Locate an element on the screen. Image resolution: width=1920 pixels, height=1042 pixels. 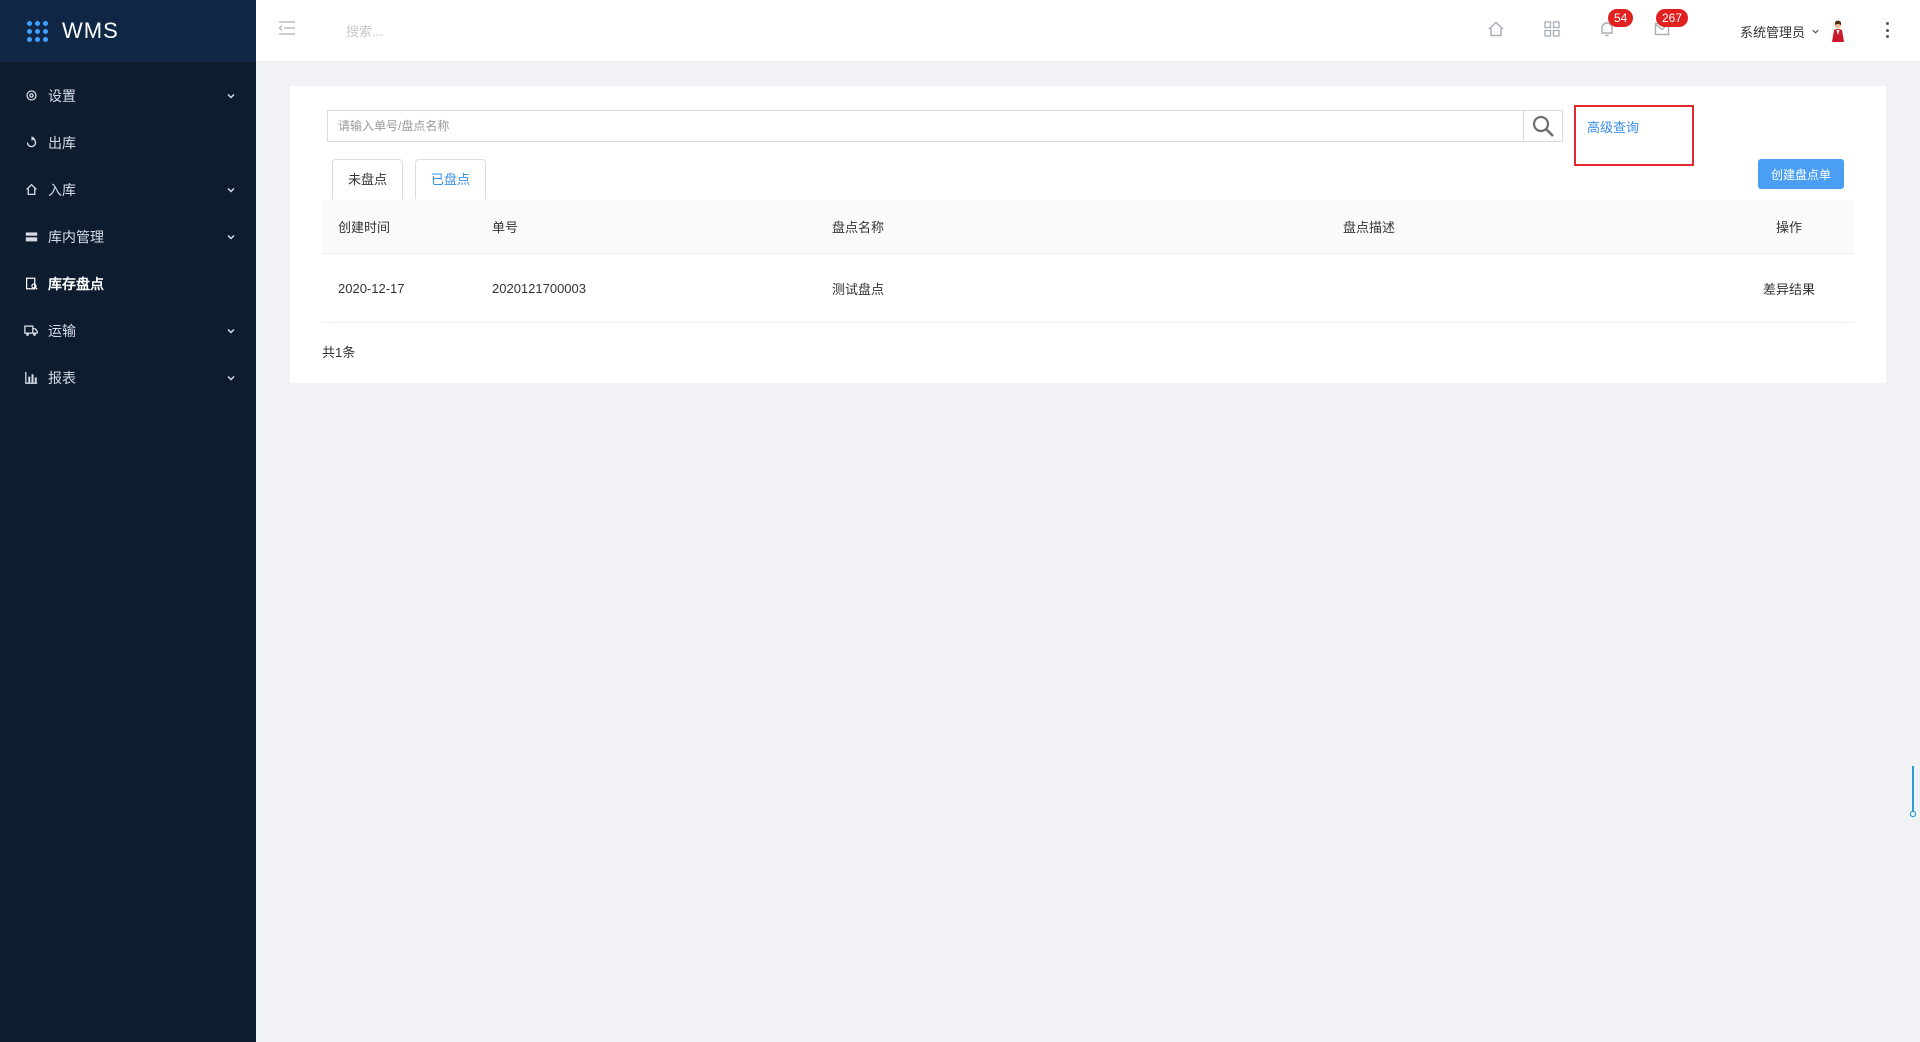
avatar is located at coordinates (1838, 31).